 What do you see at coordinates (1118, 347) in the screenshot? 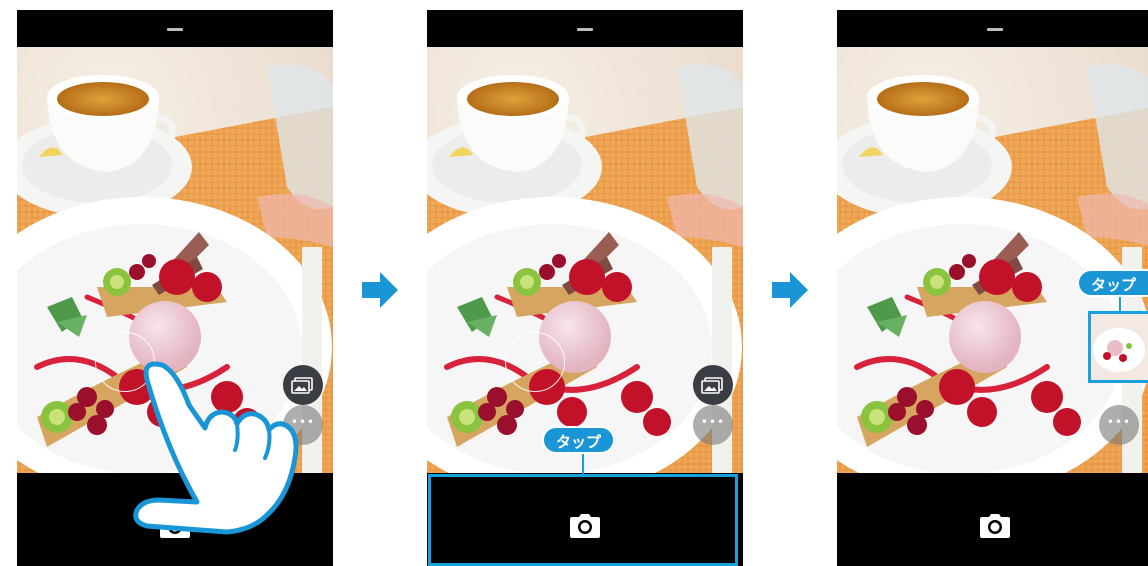
I see `thumbnail-highlight` at bounding box center [1118, 347].